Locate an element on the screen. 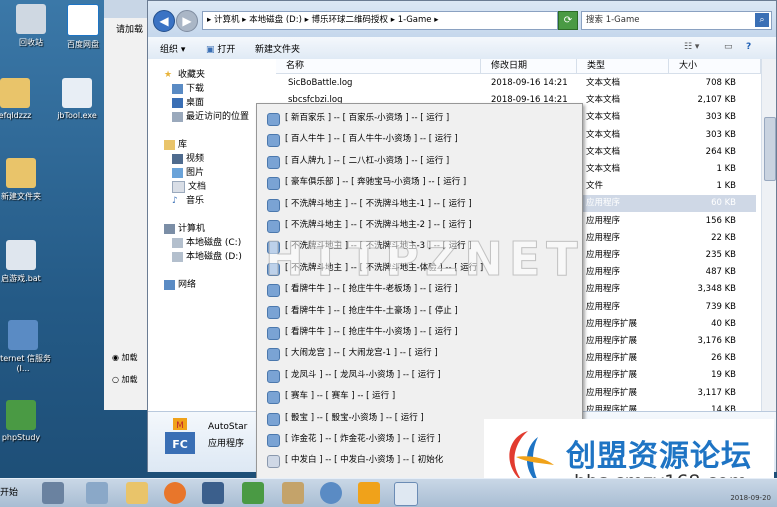 Image resolution: width=777 pixels, height=507 pixels. cell-size: 3,176 KB is located at coordinates (716, 341).